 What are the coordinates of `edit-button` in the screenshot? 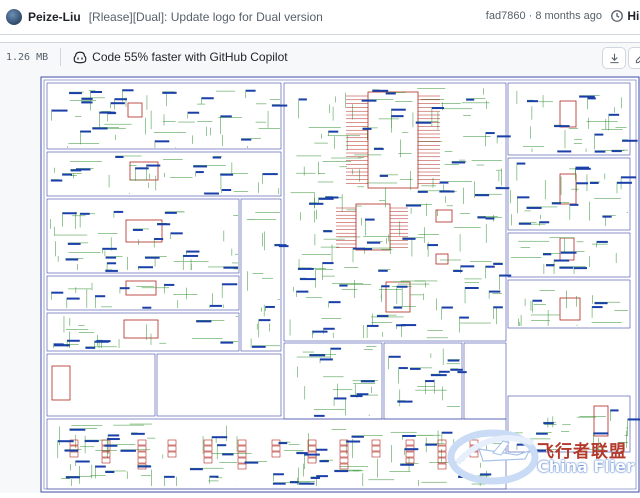 It's located at (634, 58).